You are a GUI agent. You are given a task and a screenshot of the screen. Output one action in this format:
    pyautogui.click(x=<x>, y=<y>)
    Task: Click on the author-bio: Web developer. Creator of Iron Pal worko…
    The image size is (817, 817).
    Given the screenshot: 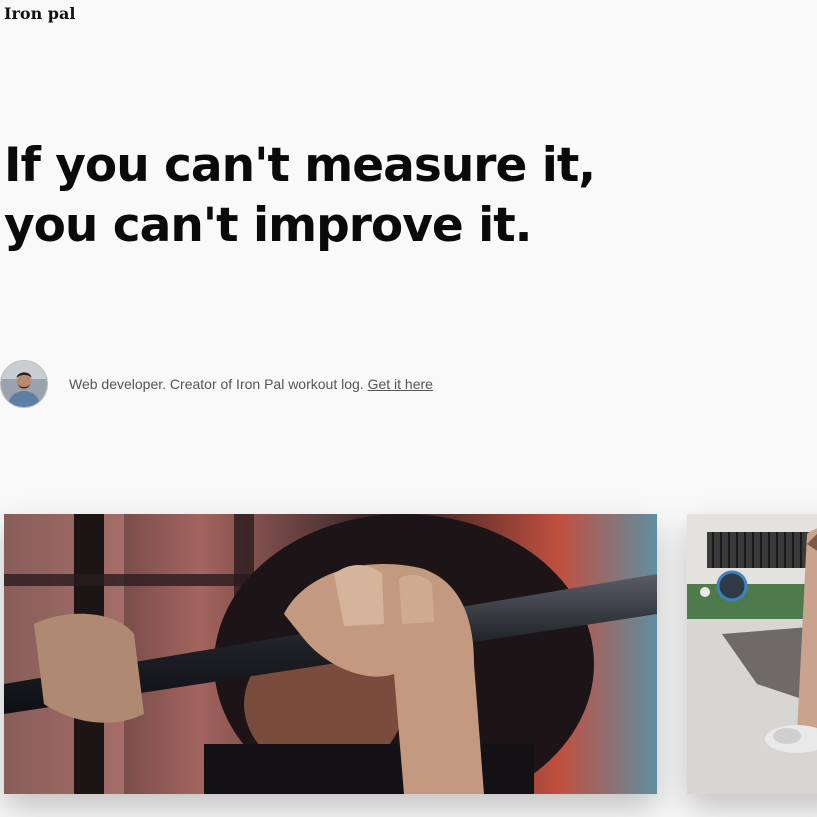 What is the action you would take?
    pyautogui.click(x=216, y=384)
    